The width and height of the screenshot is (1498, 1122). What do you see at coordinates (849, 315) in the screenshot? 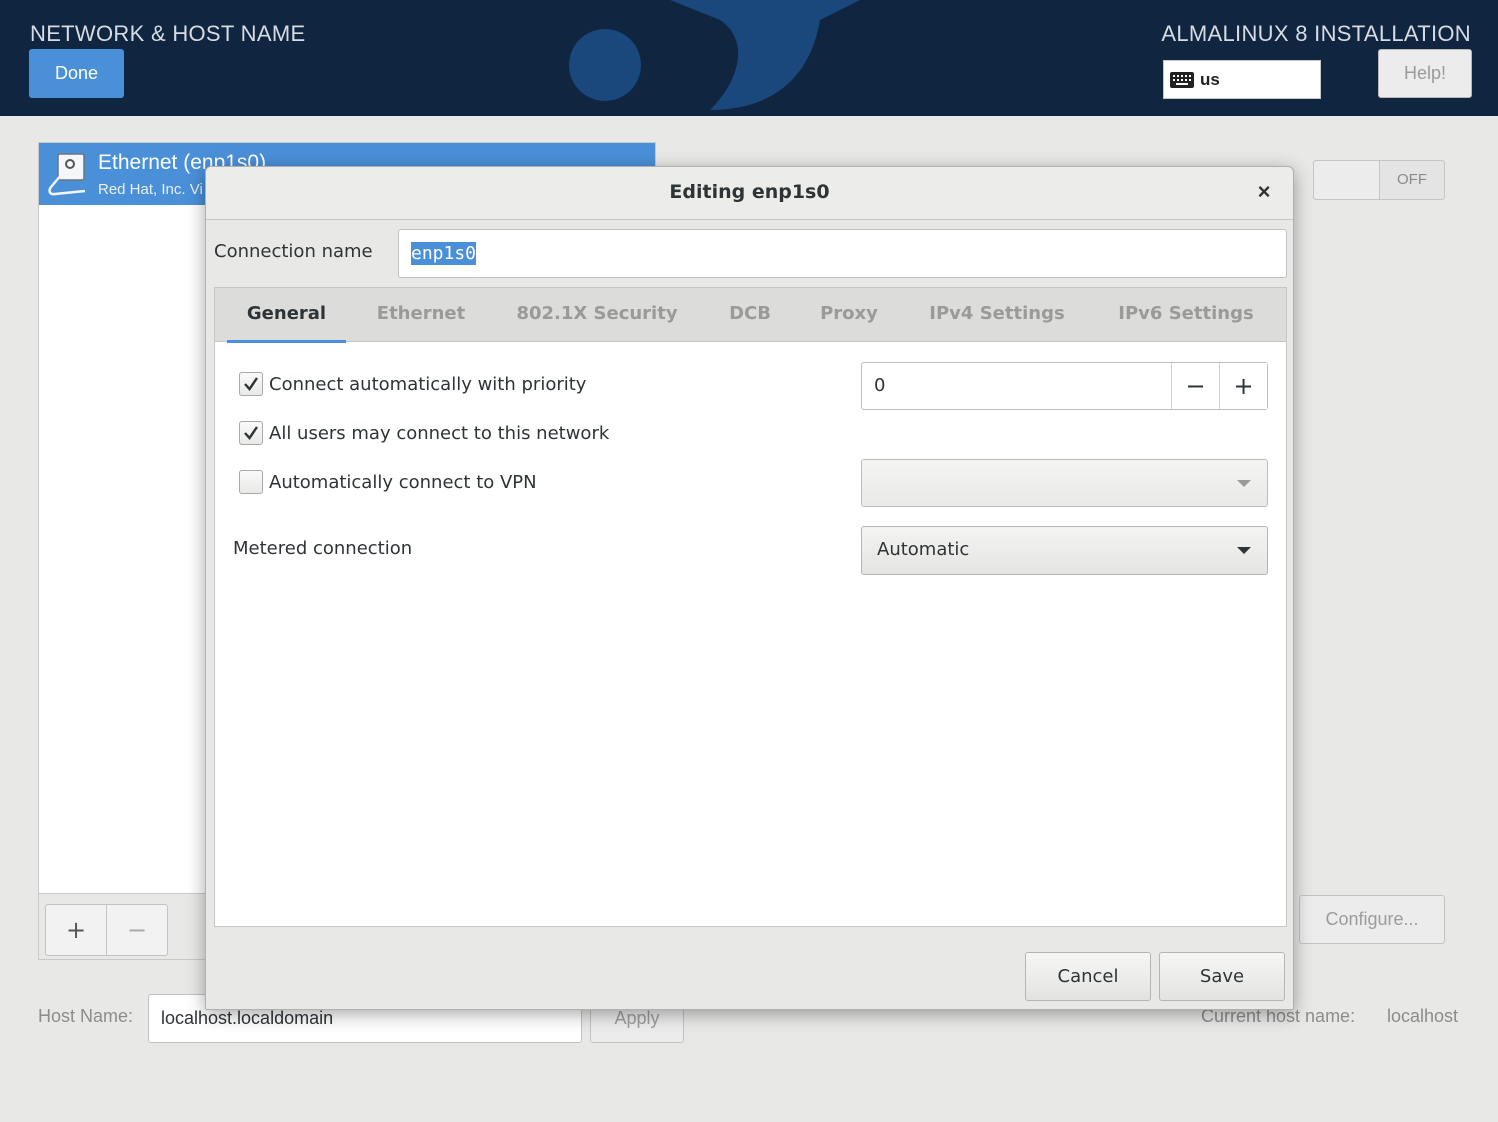
I see `tab-proxy: Proxy` at bounding box center [849, 315].